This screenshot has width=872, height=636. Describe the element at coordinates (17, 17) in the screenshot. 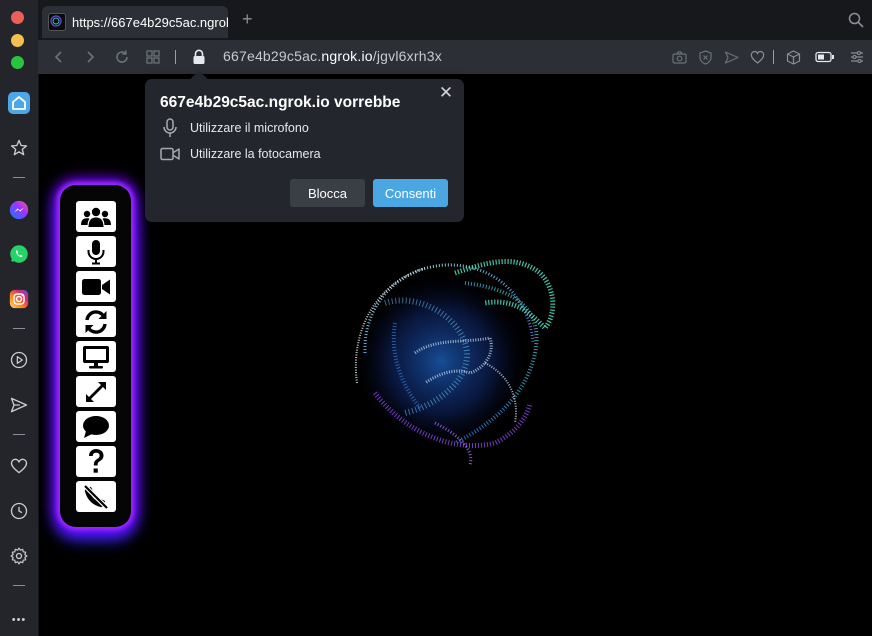

I see `close-window-button` at that location.